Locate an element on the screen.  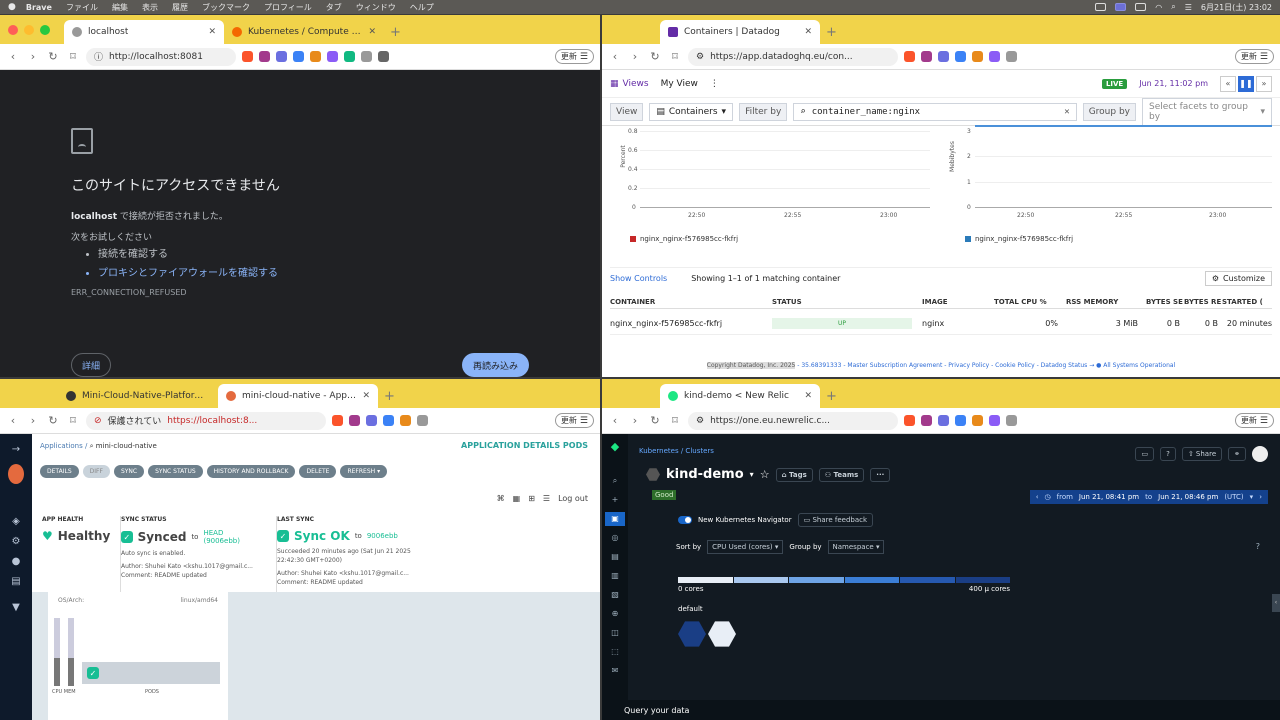
filter-icon: ▼ is located at coordinates (16, 608).